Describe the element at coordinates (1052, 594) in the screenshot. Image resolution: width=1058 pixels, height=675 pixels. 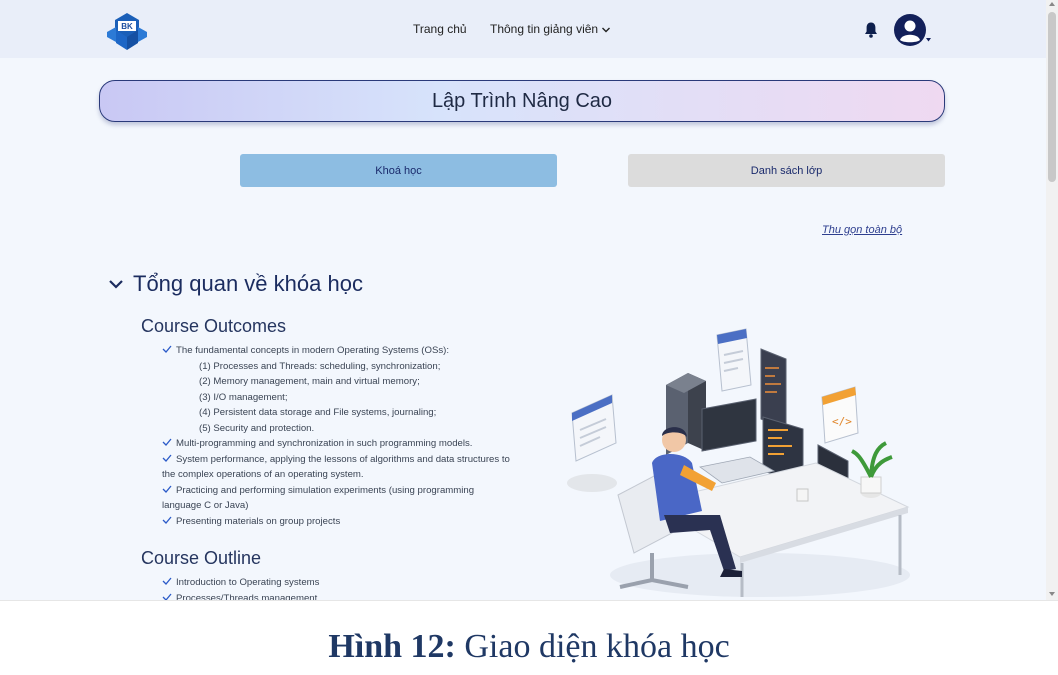
I see `scroll-down-arrow-icon` at that location.